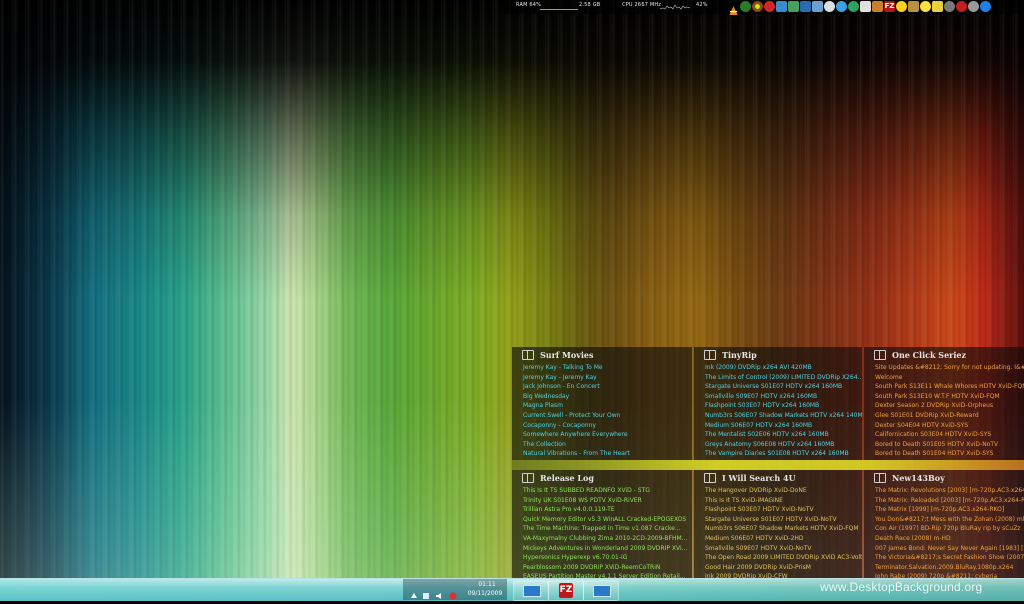  Describe the element at coordinates (605, 510) in the screenshot. I see `feed-item: Trillian Astra Pro v4.0.0.119-TE` at that location.